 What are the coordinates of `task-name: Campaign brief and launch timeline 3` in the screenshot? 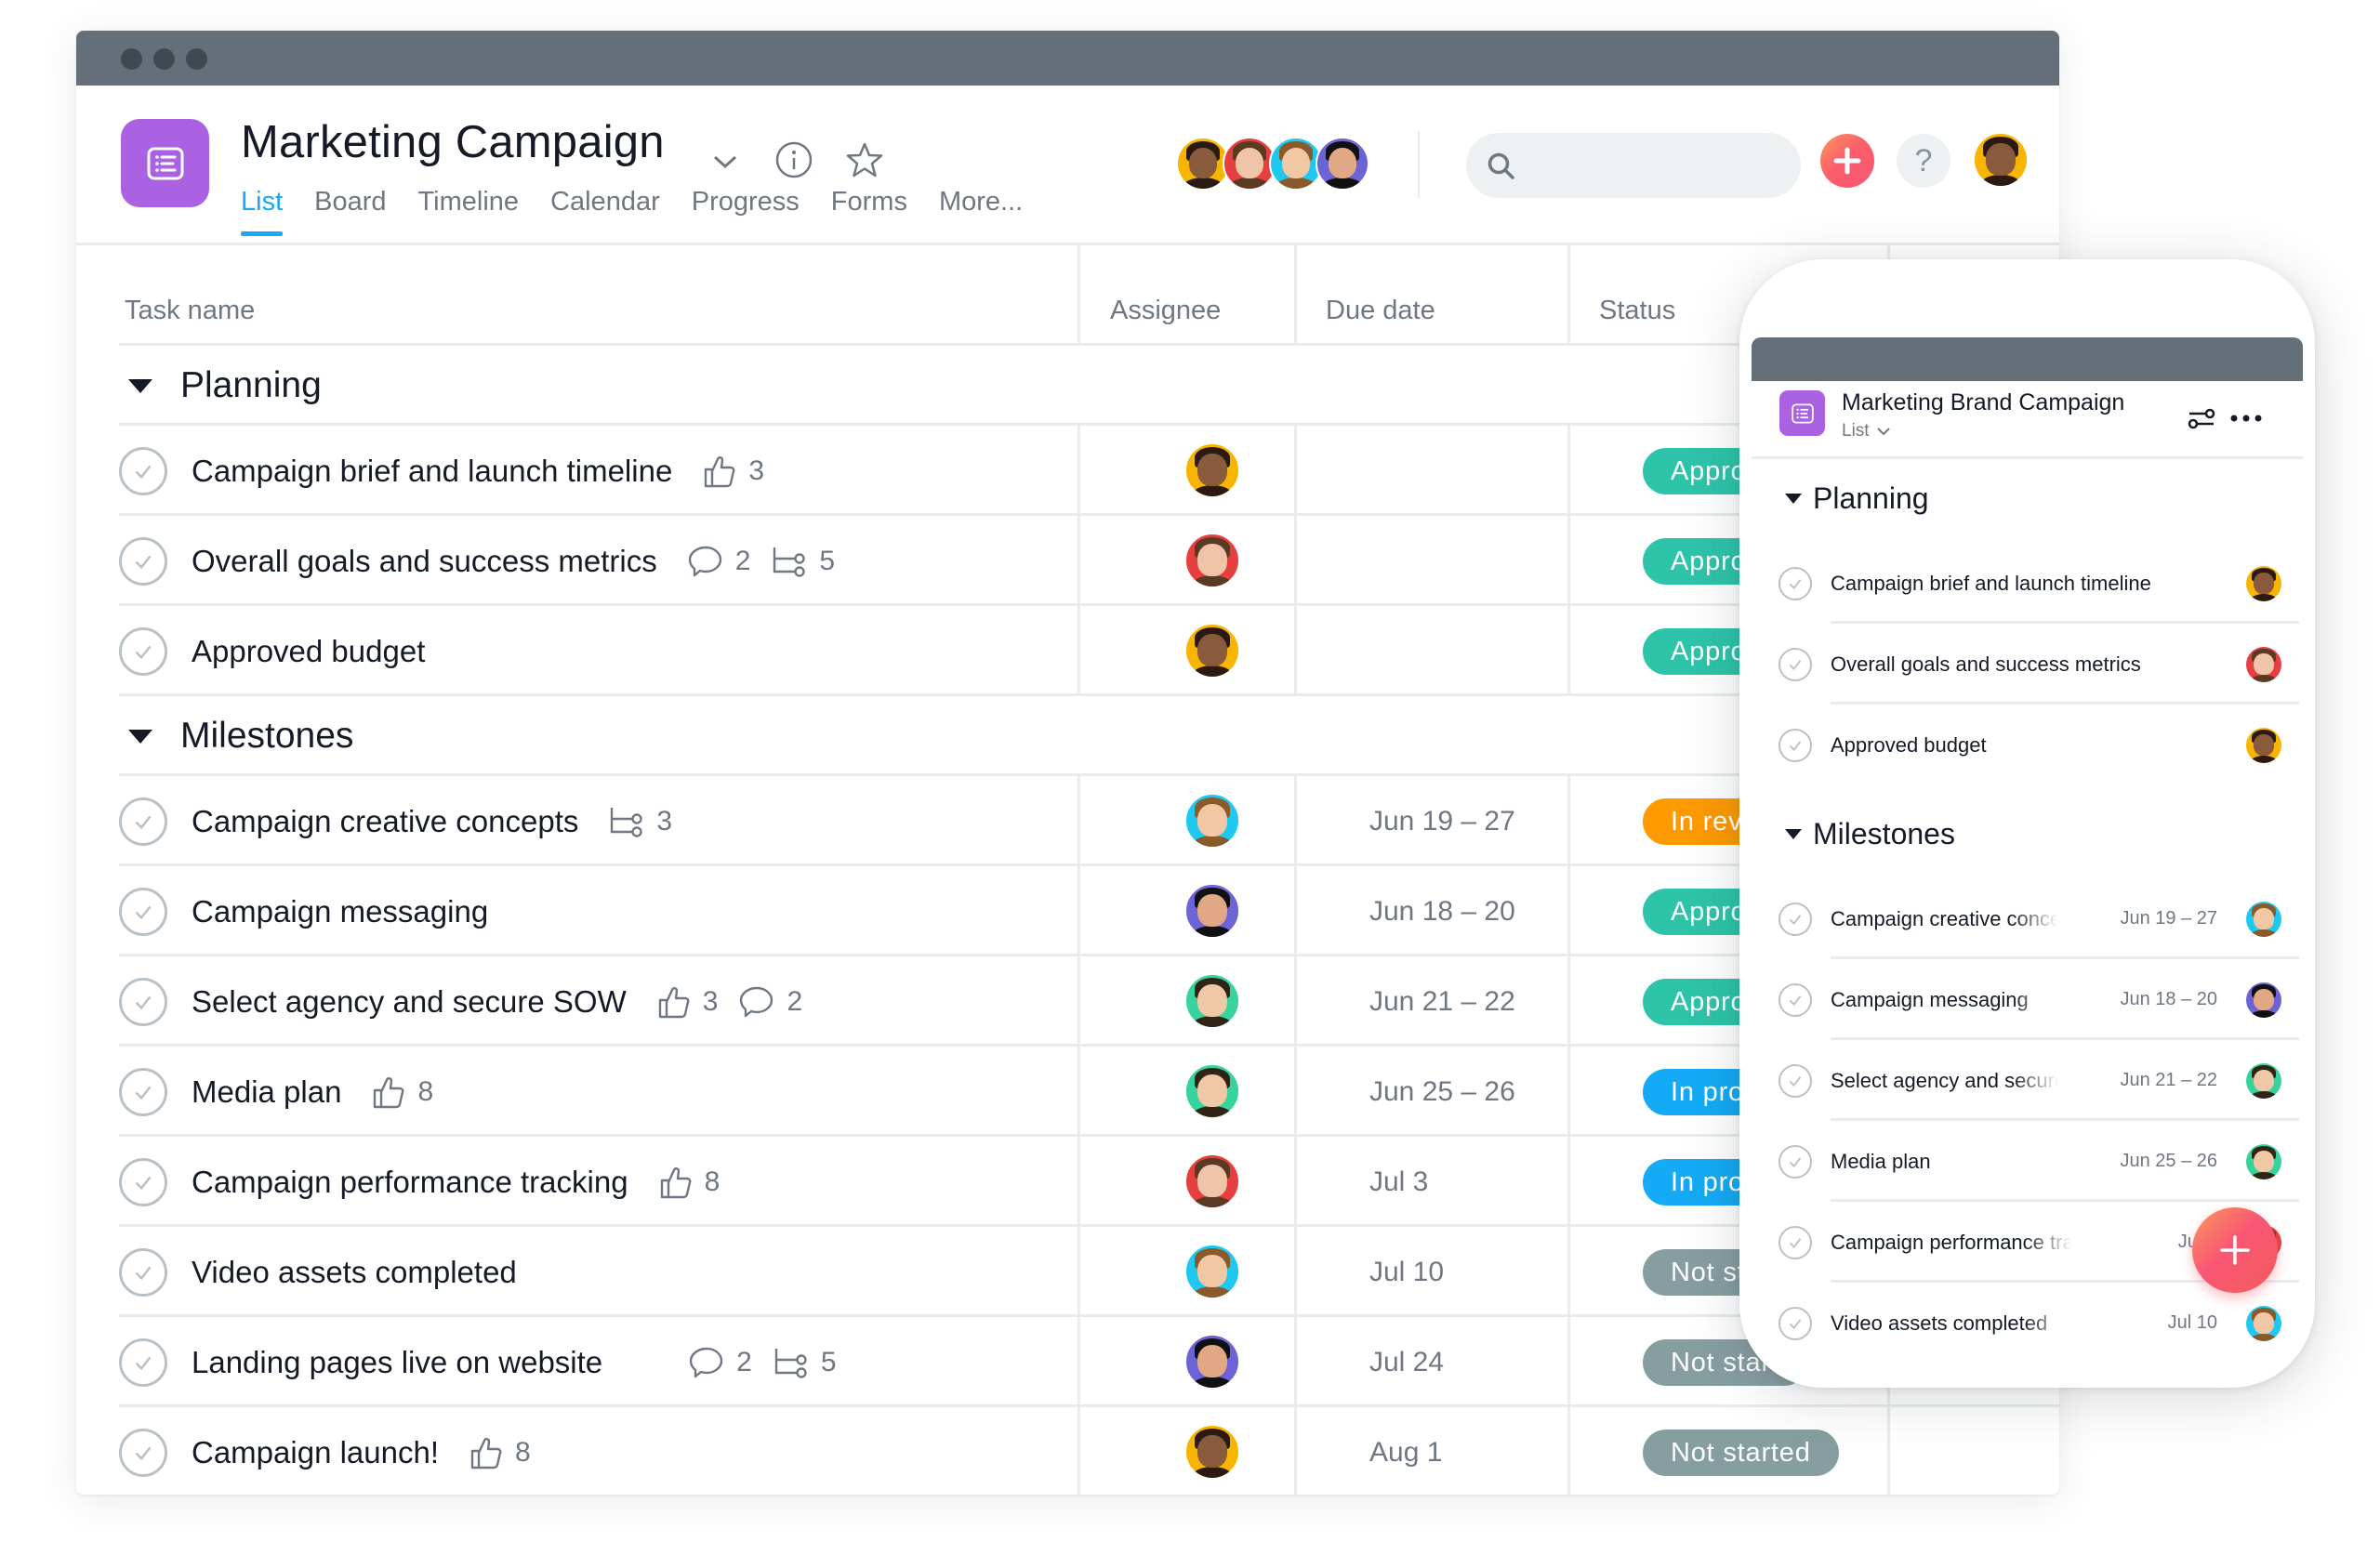 It's located at (478, 471).